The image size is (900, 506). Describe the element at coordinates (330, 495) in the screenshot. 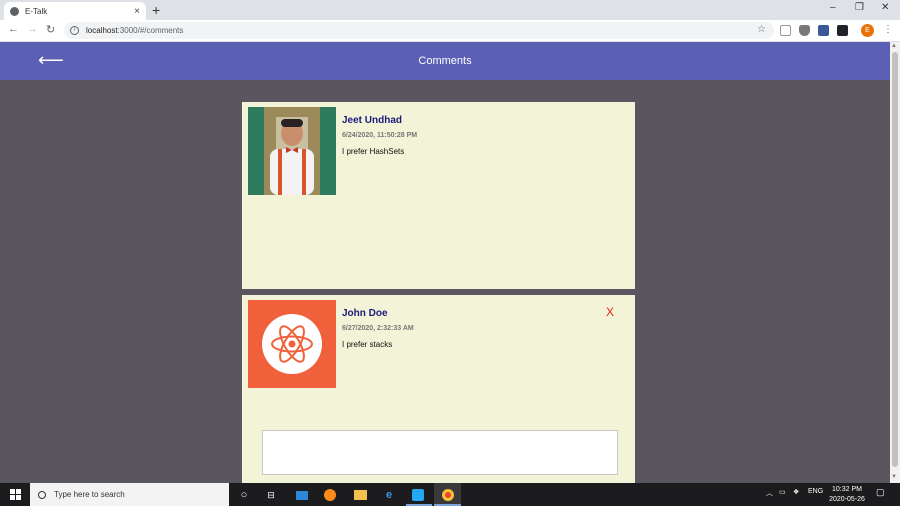

I see `firefox-icon` at that location.